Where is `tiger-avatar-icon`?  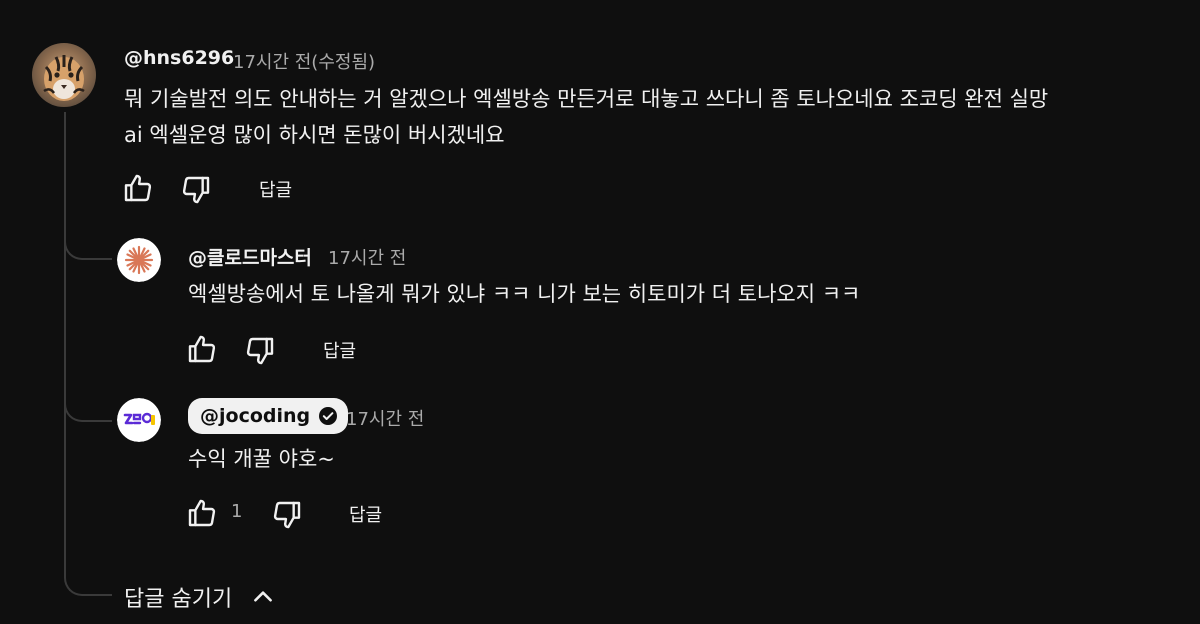 tiger-avatar-icon is located at coordinates (64, 75).